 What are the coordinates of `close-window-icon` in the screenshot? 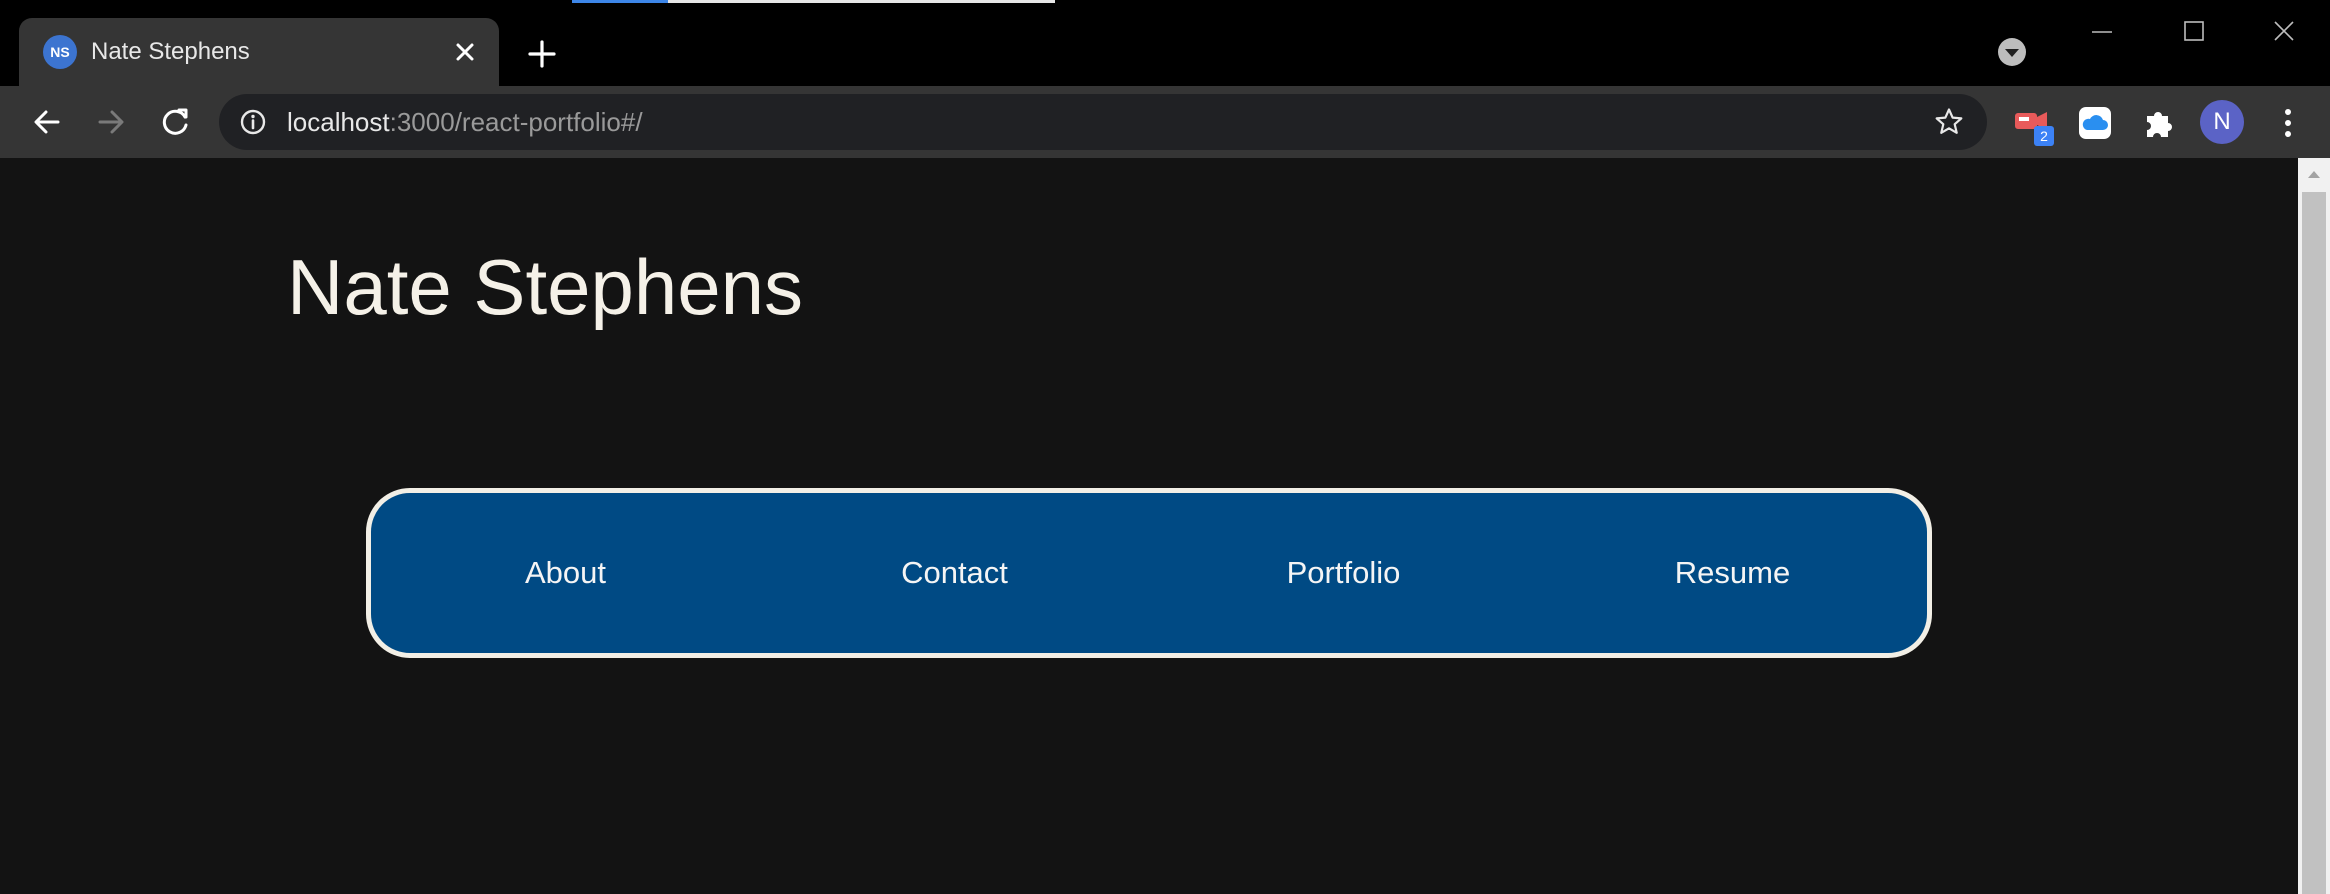 It's located at (2284, 32).